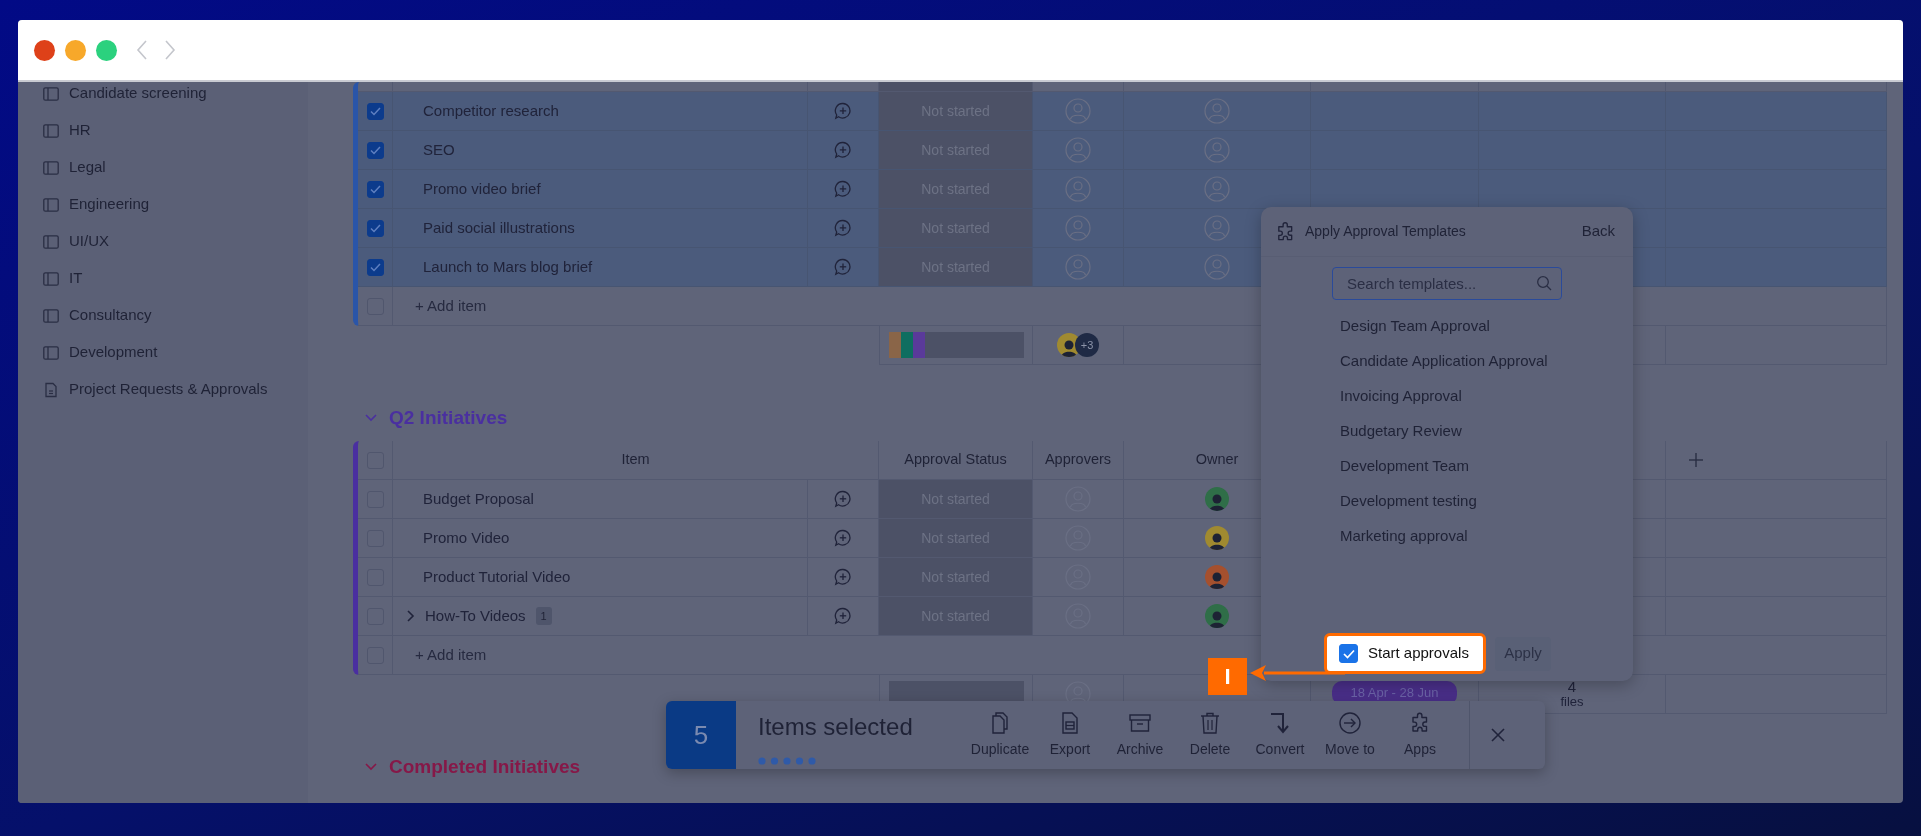 Image resolution: width=1921 pixels, height=836 pixels. I want to click on bulk-action-button: Delete, so click(1210, 735).